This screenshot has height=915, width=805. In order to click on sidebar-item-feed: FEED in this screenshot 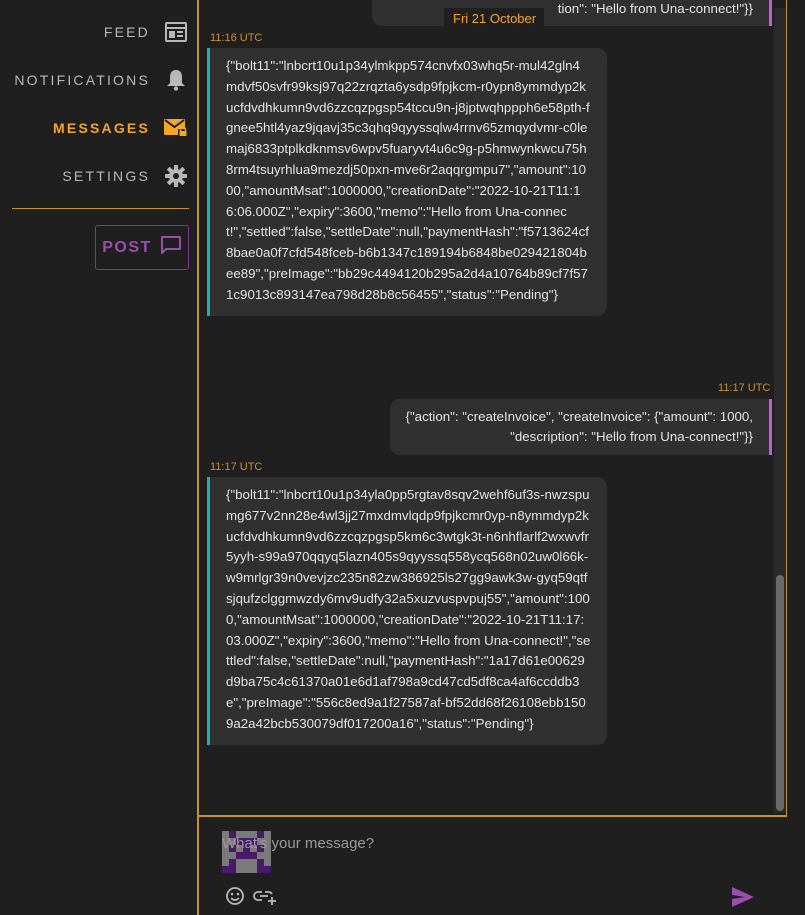, I will do `click(146, 32)`.